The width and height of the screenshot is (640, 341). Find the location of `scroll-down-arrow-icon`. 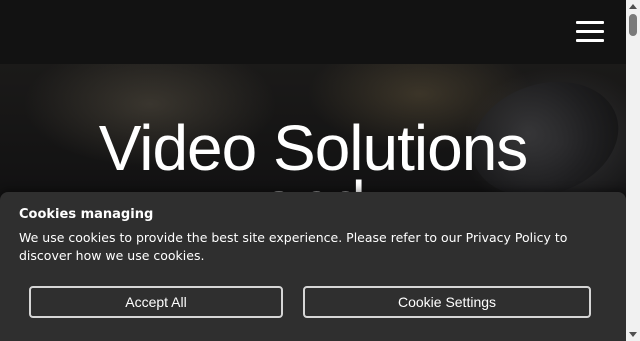

scroll-down-arrow-icon is located at coordinates (633, 334).